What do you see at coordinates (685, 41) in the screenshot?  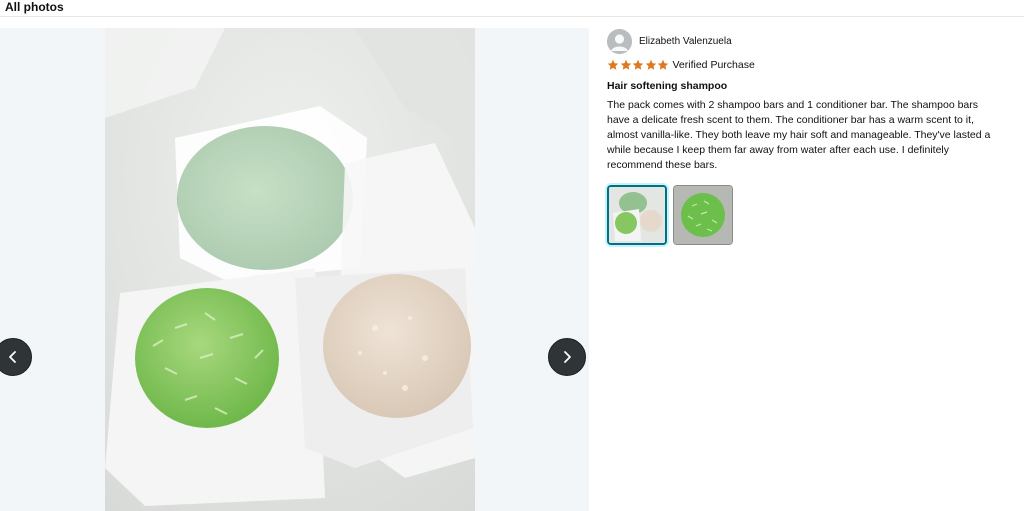 I see `reviewer-name: Elizabeth Valenzuela` at bounding box center [685, 41].